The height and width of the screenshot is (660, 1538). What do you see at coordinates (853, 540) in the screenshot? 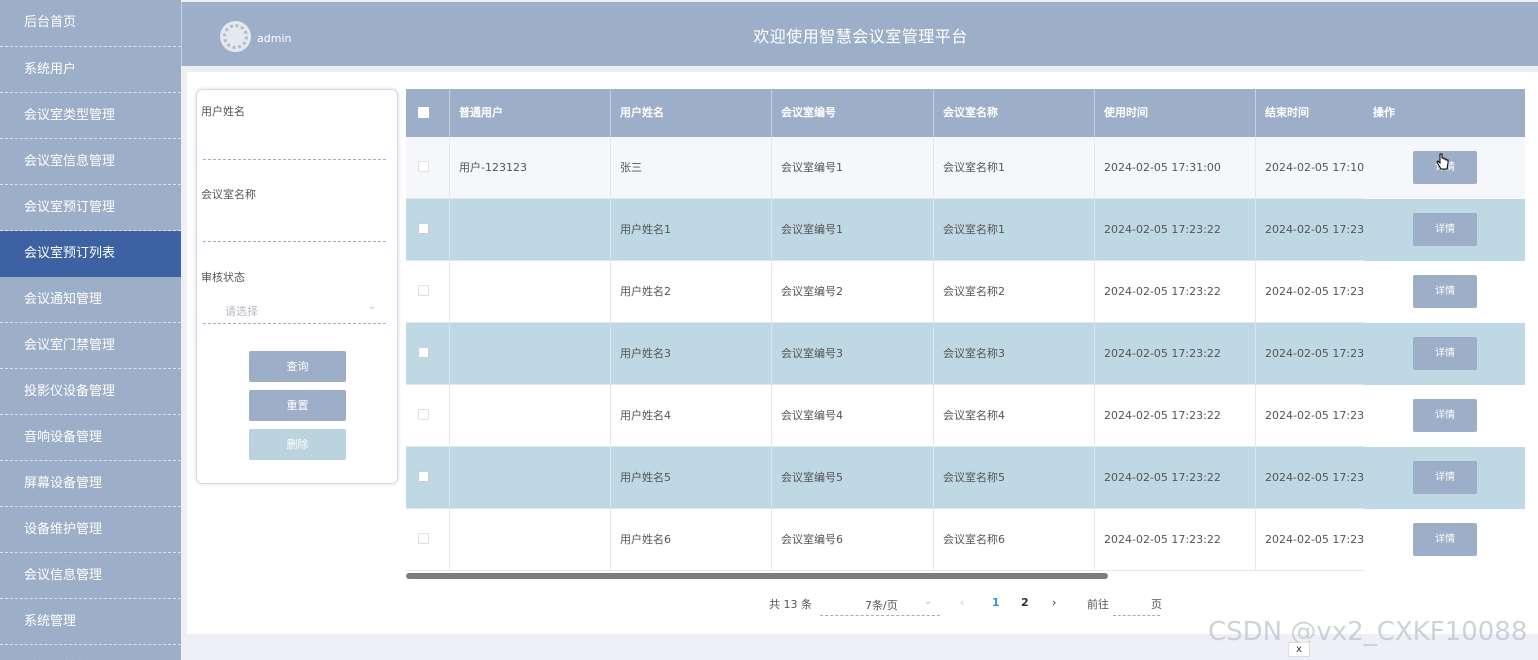
I see `cell-room-no: 会议室编号6` at bounding box center [853, 540].